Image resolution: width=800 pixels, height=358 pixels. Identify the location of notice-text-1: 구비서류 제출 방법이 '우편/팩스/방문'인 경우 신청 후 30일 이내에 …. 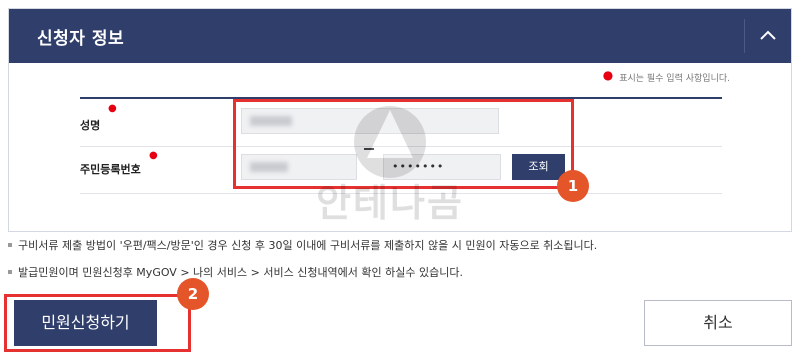
(308, 245).